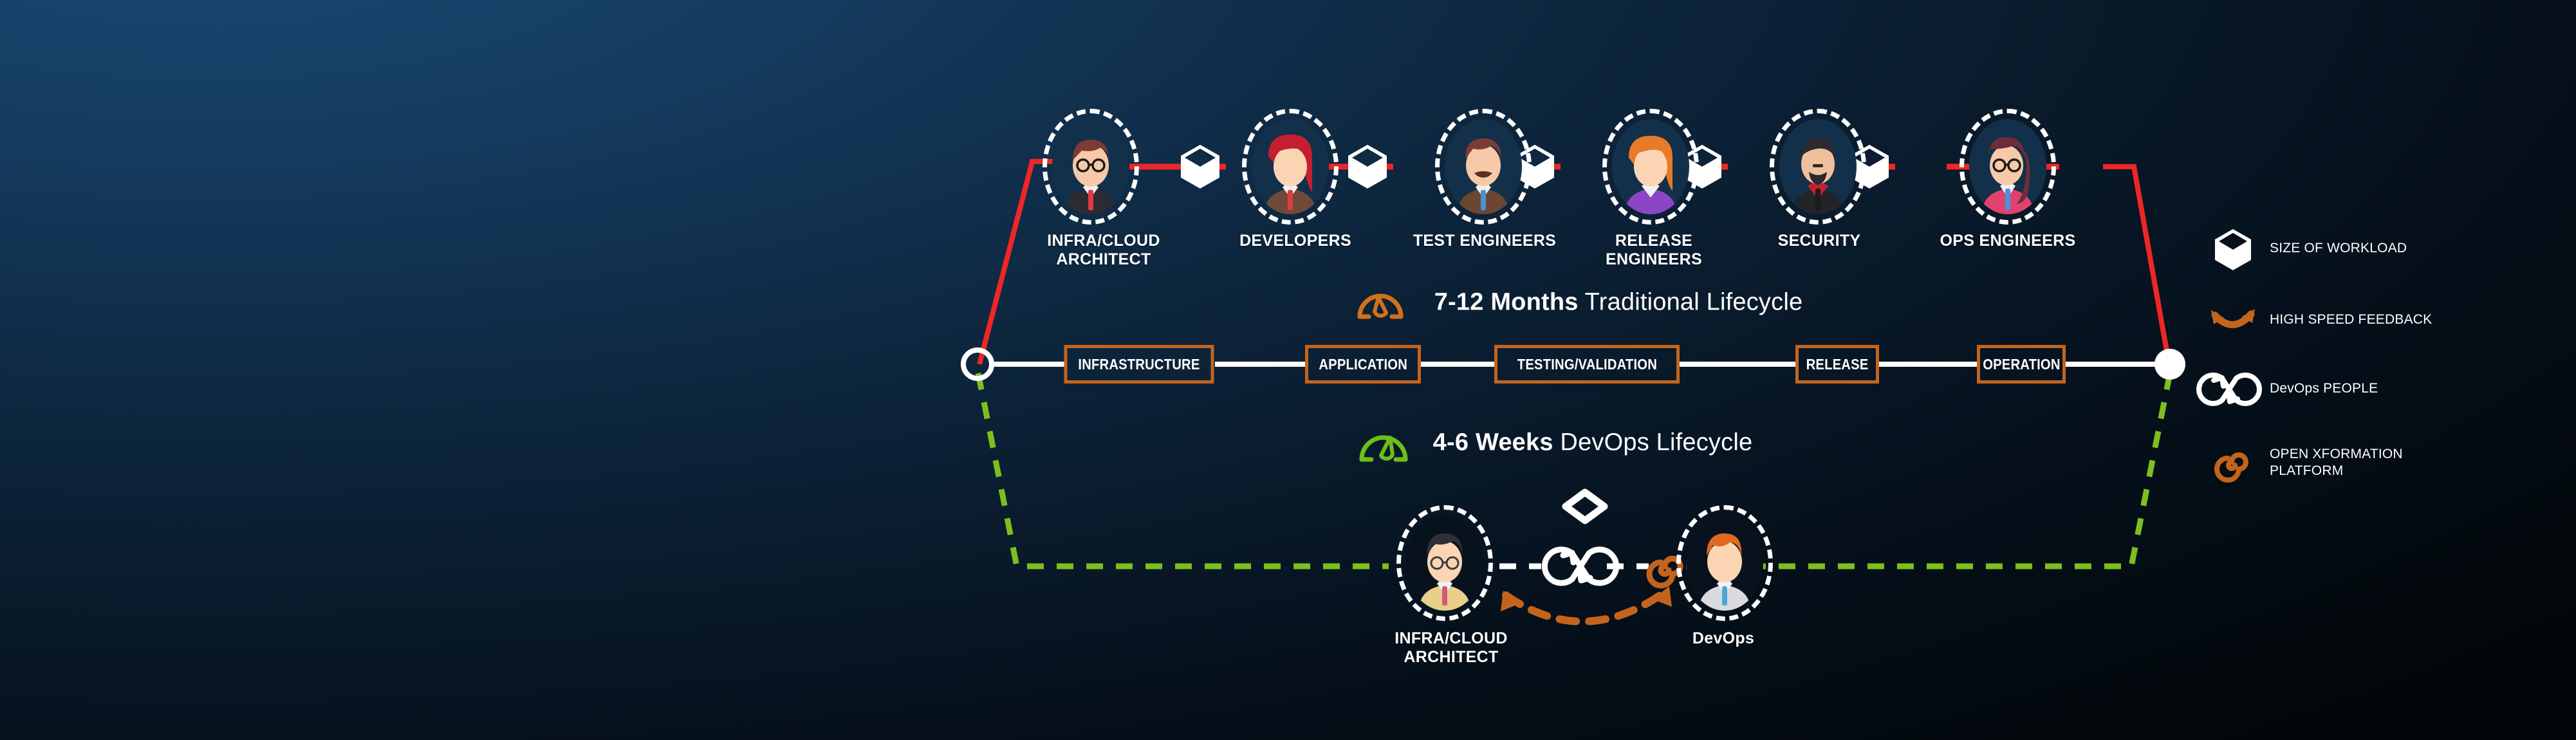 This screenshot has width=2576, height=740. I want to click on role-node-security, so click(1818, 167).